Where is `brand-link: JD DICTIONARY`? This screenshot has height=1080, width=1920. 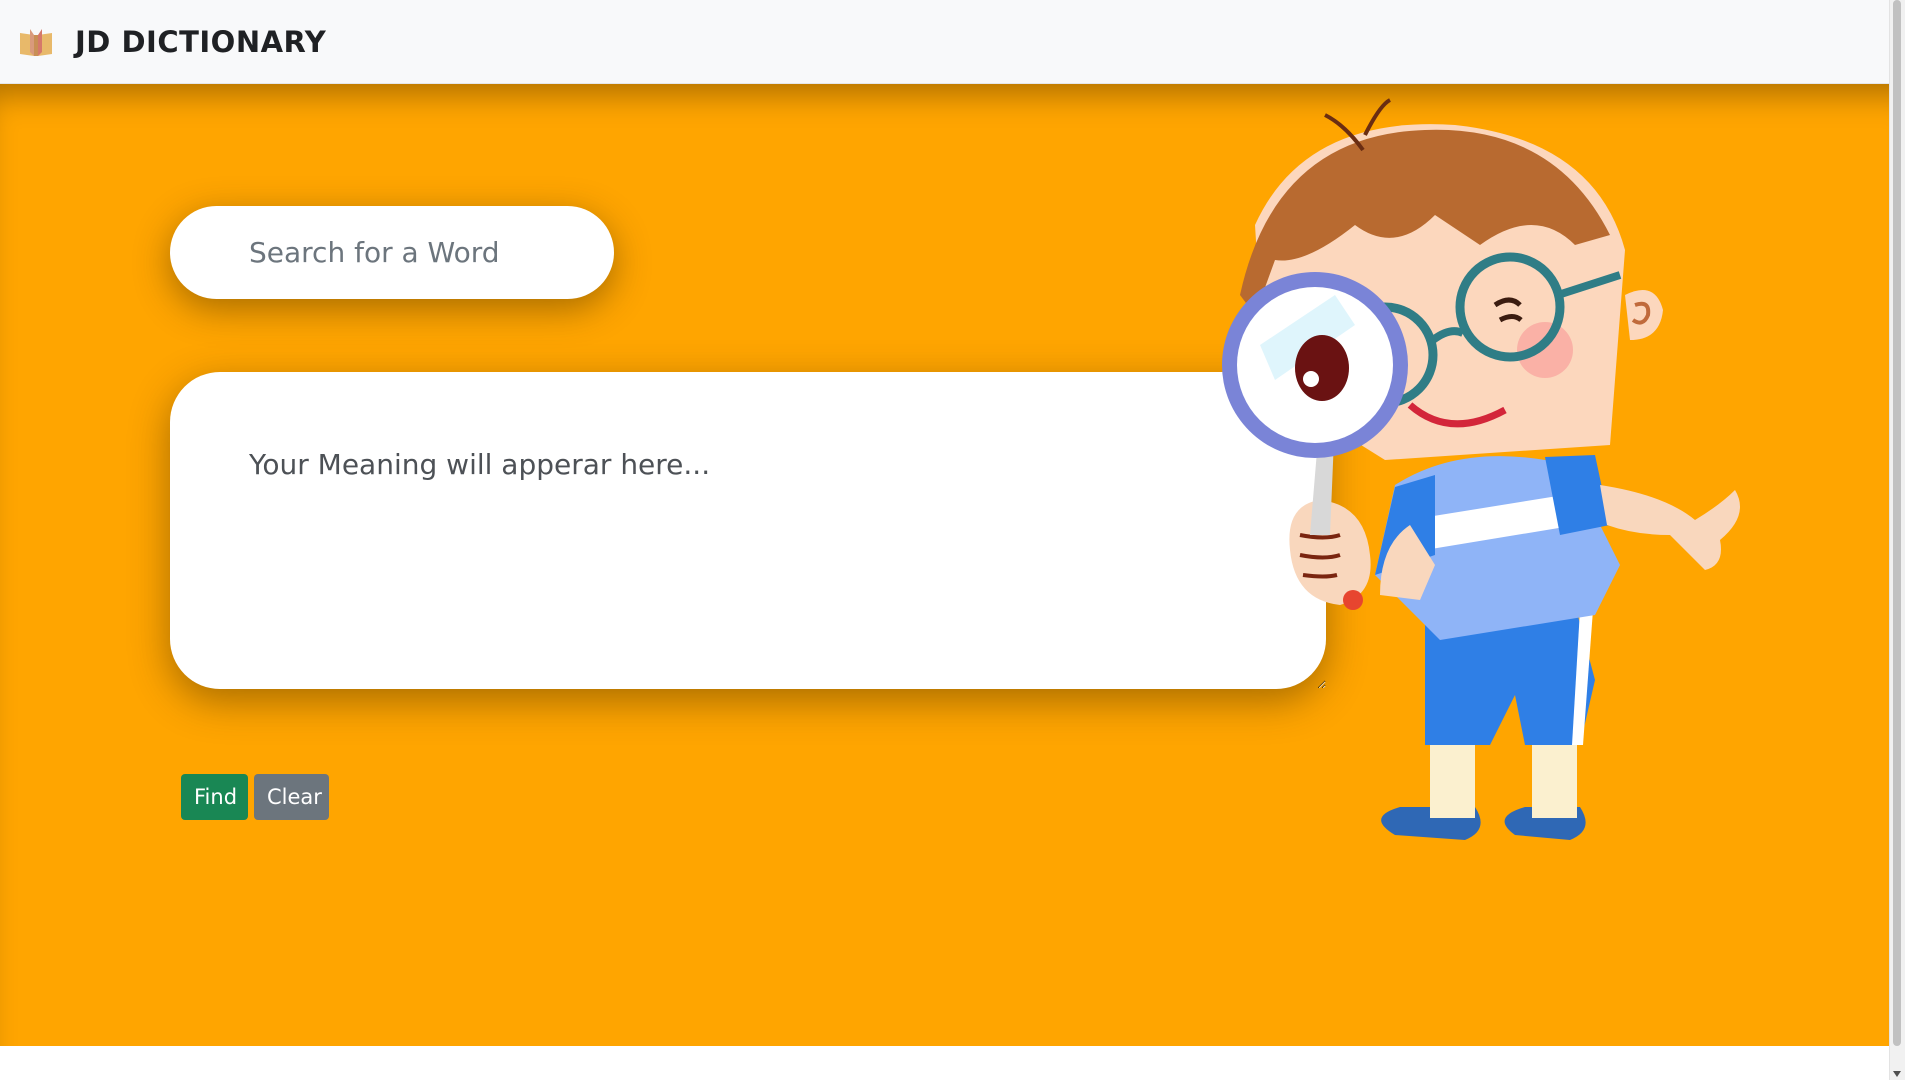 brand-link: JD DICTIONARY is located at coordinates (172, 42).